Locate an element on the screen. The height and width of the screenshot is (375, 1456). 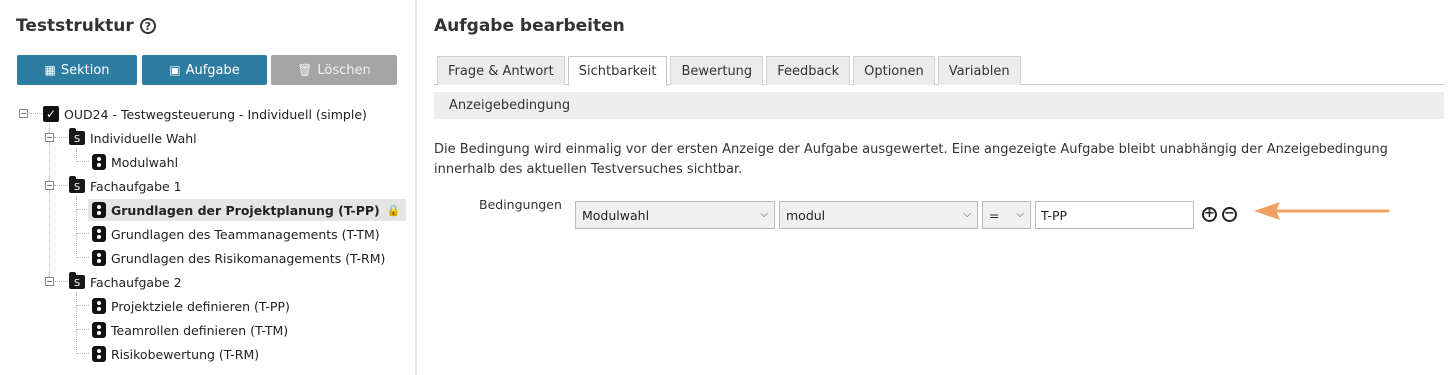
tree-task-node: Grundlagen des Risikomanagements (T-RM) is located at coordinates (238, 258).